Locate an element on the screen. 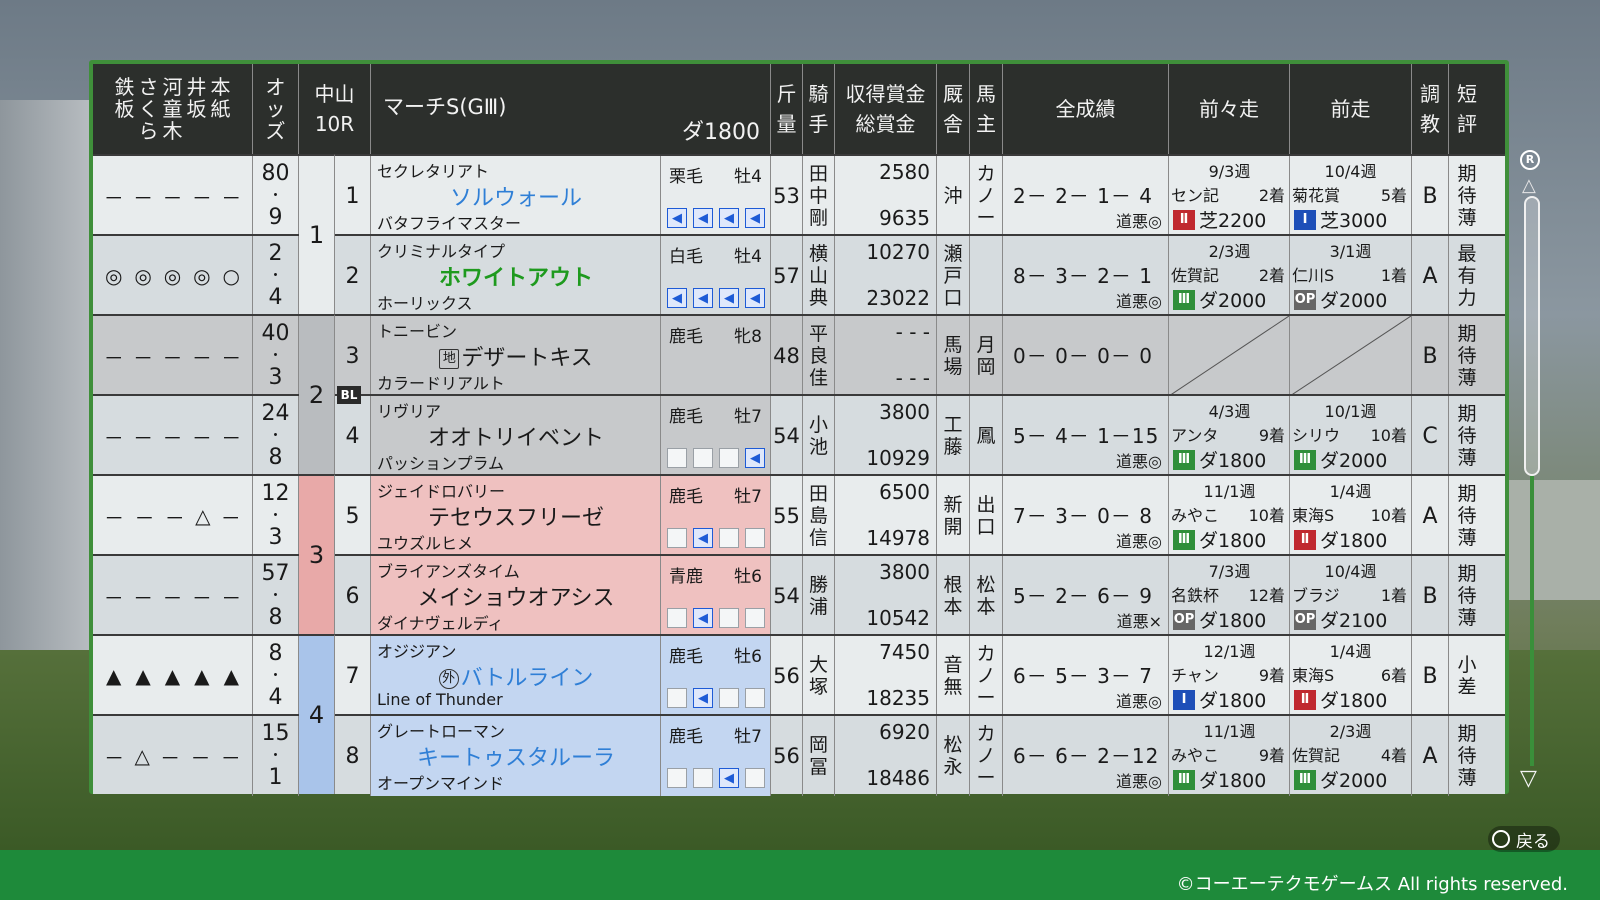 The image size is (1600, 900). record-cell: 5－ 2－ 6－ 9 道悪× is located at coordinates (1086, 596).